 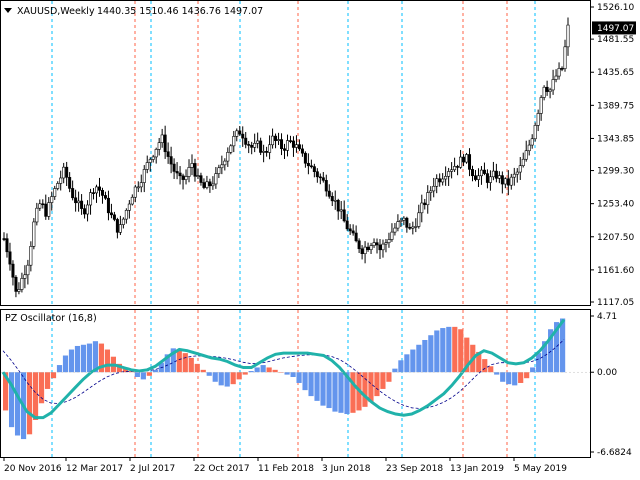 I want to click on price-tick-label: 1299.30, so click(x=615, y=172).